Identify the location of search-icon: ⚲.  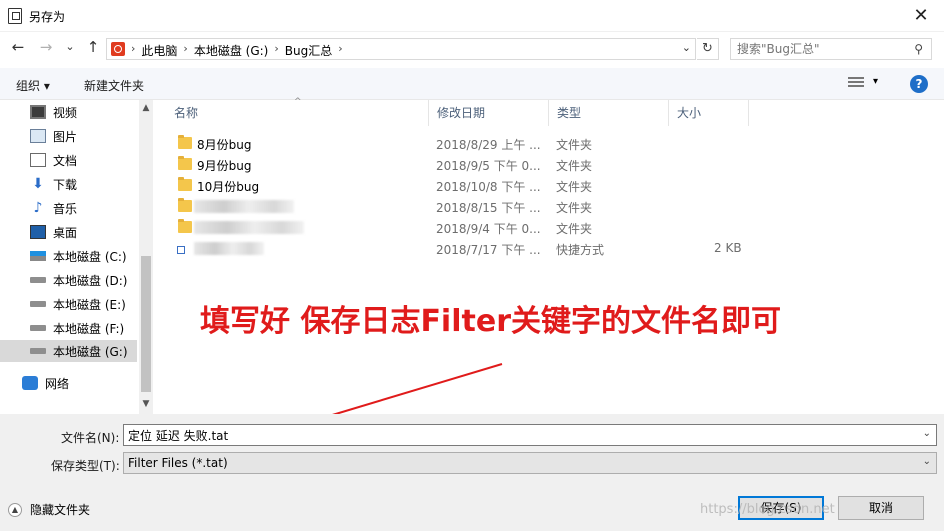
(918, 49).